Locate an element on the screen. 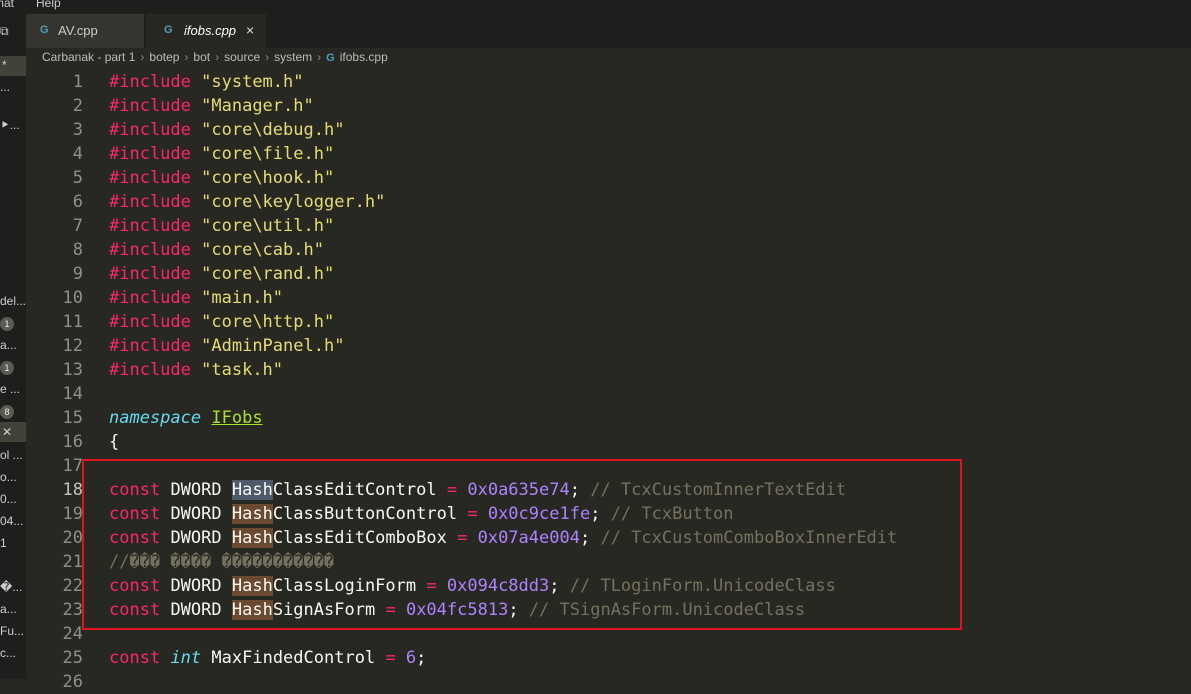  line-number: 9 is located at coordinates (77, 274).